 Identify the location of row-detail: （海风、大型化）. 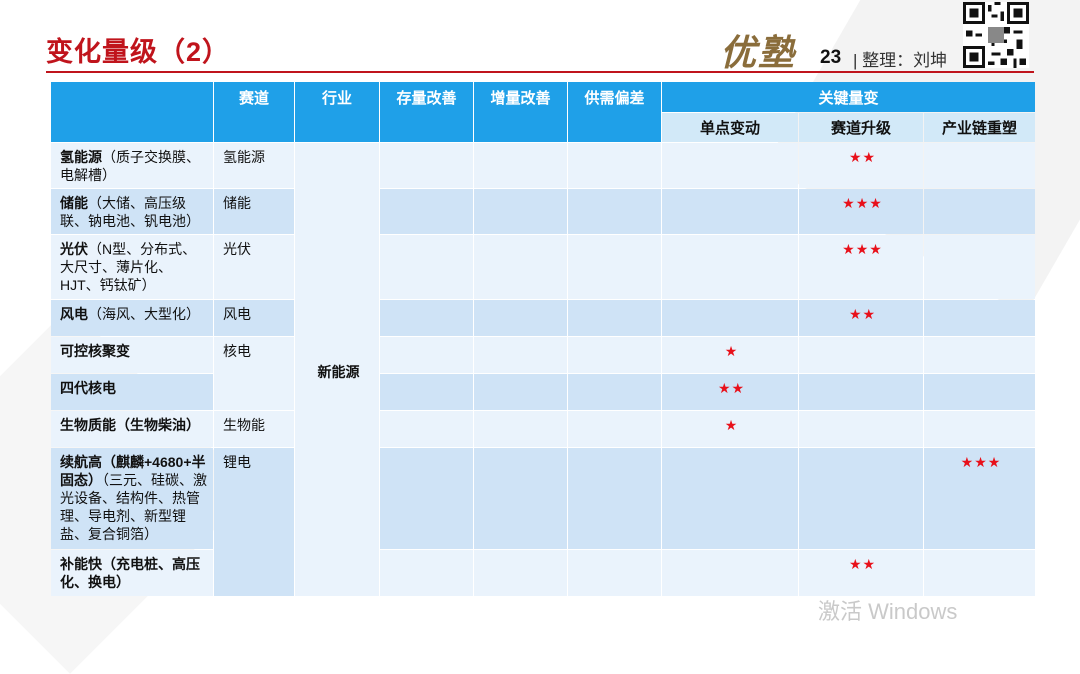
(144, 314).